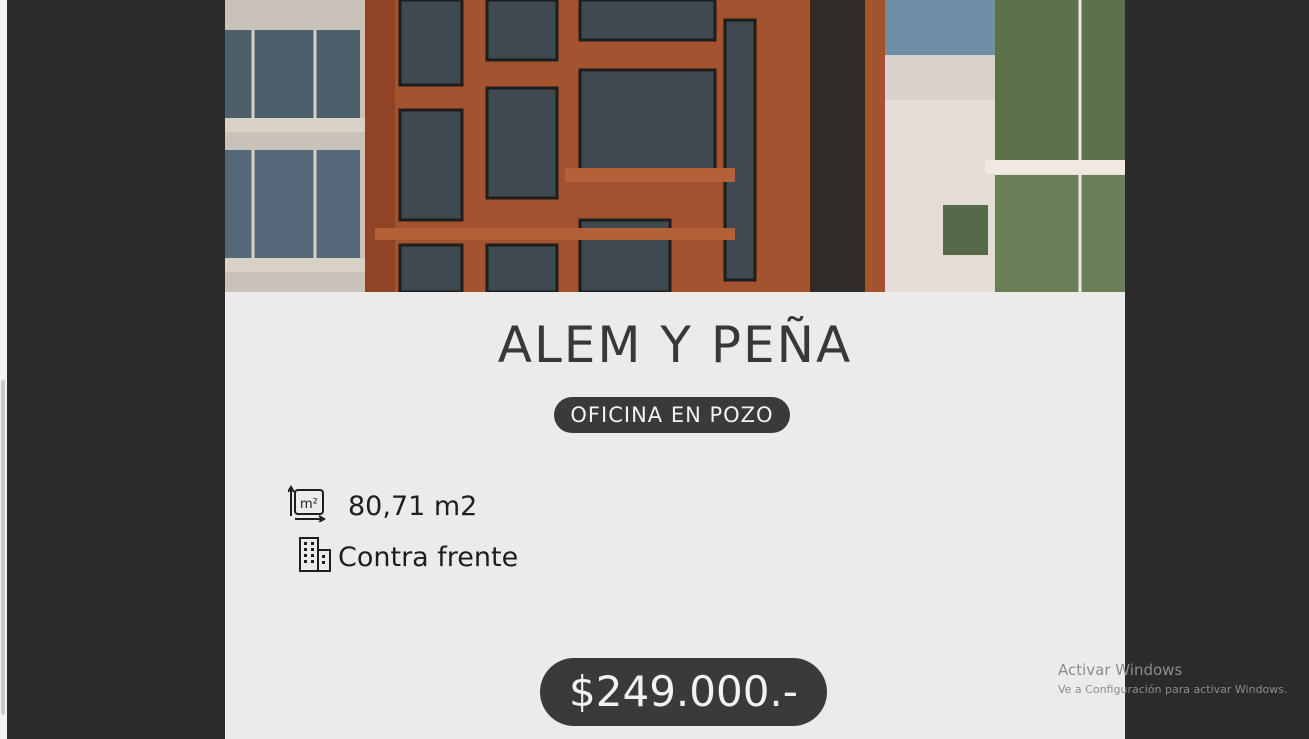 The height and width of the screenshot is (739, 1309). I want to click on feature-area: m² 80,71 m2, so click(382, 506).